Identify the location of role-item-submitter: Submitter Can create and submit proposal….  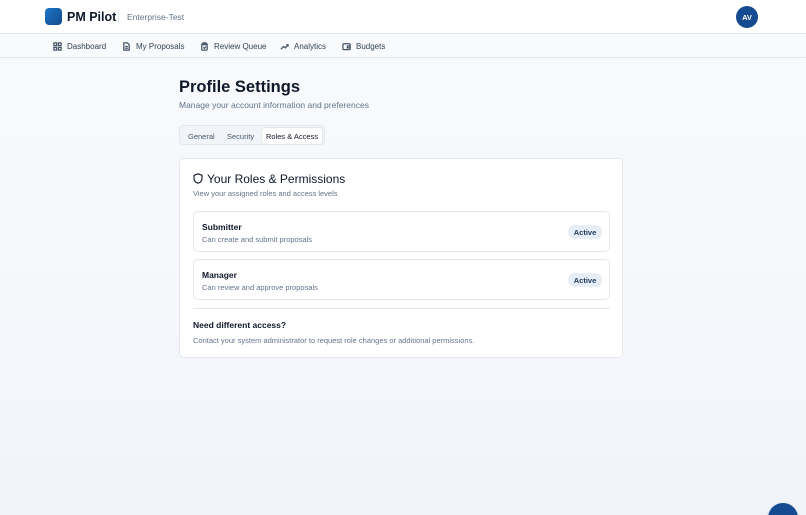
(401, 231).